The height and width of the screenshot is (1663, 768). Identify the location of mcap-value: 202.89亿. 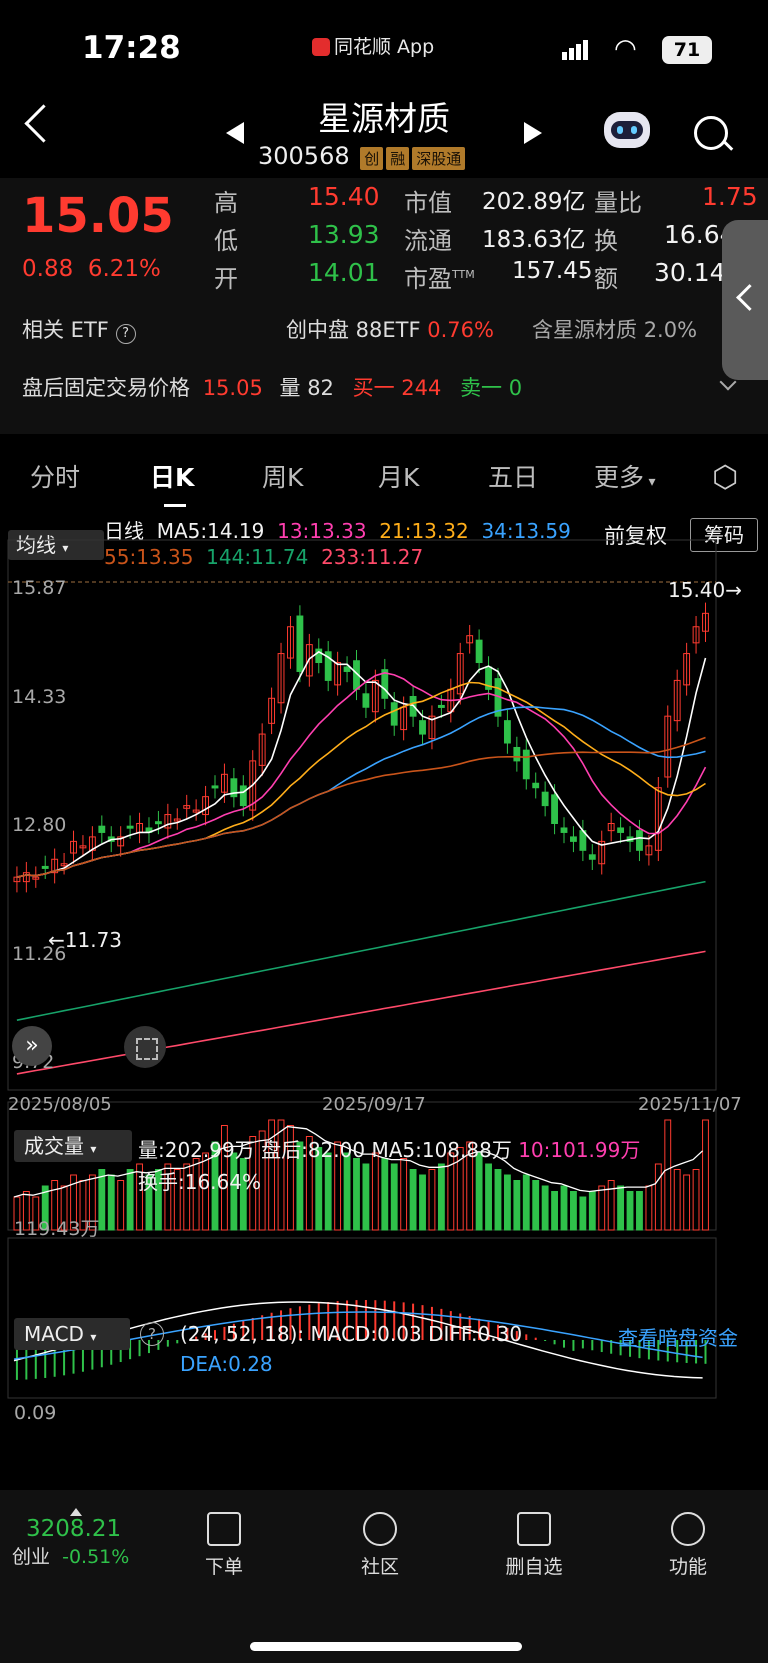
(534, 202).